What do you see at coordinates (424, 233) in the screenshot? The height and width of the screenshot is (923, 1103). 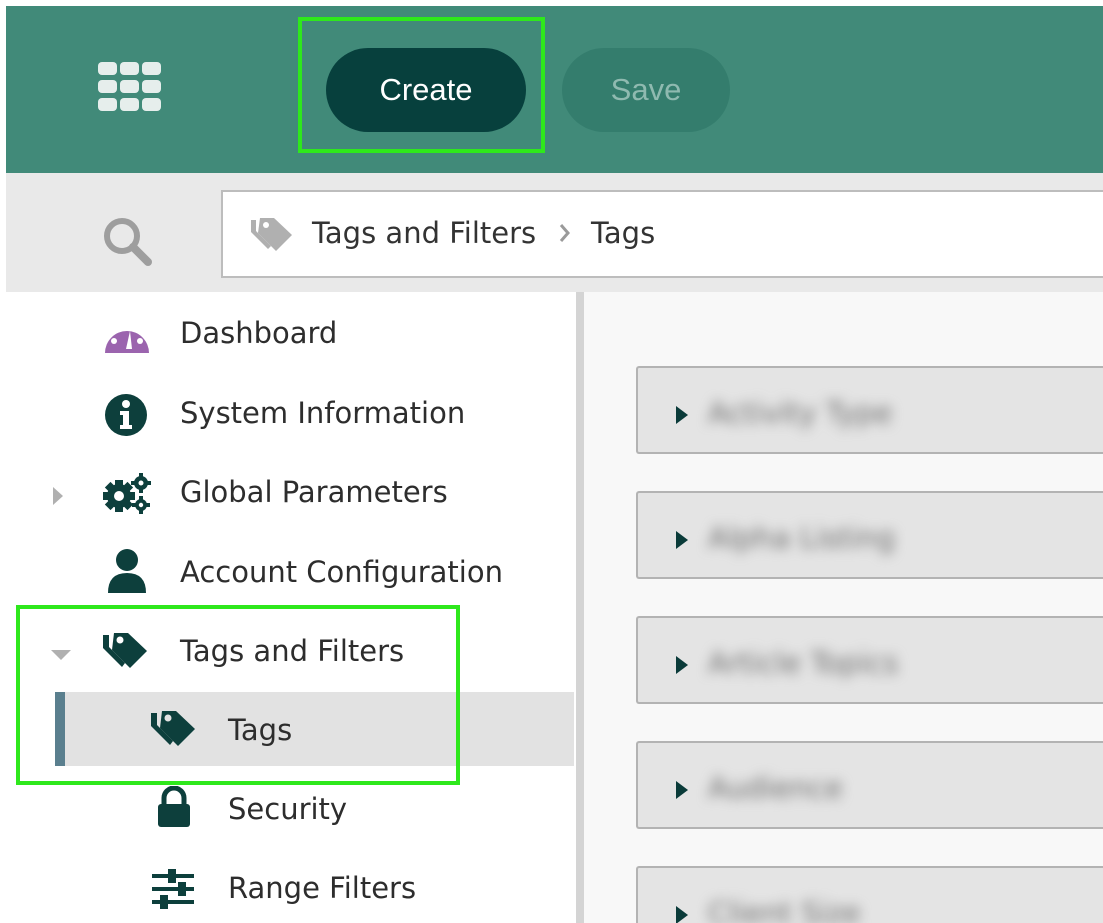 I see `breadcrumb-parent: Tags and Filters` at bounding box center [424, 233].